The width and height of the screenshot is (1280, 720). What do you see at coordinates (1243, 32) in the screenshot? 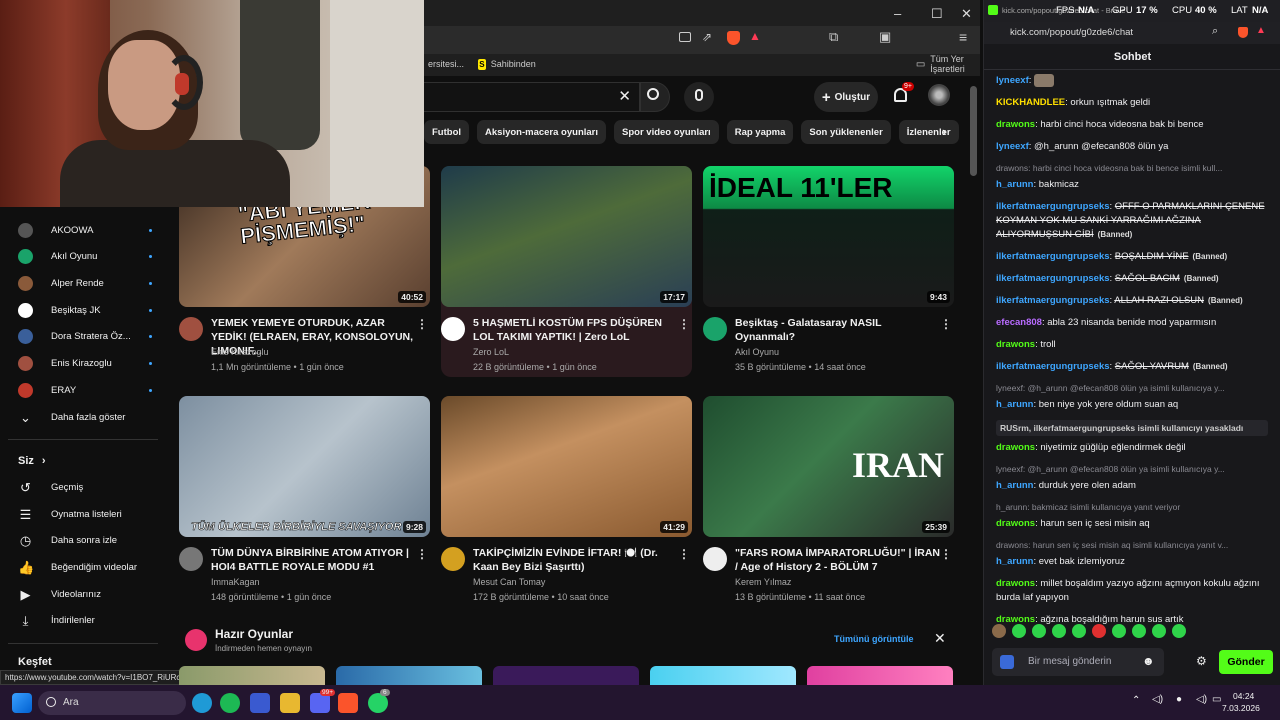
I see `brave-shield-icon` at bounding box center [1243, 32].